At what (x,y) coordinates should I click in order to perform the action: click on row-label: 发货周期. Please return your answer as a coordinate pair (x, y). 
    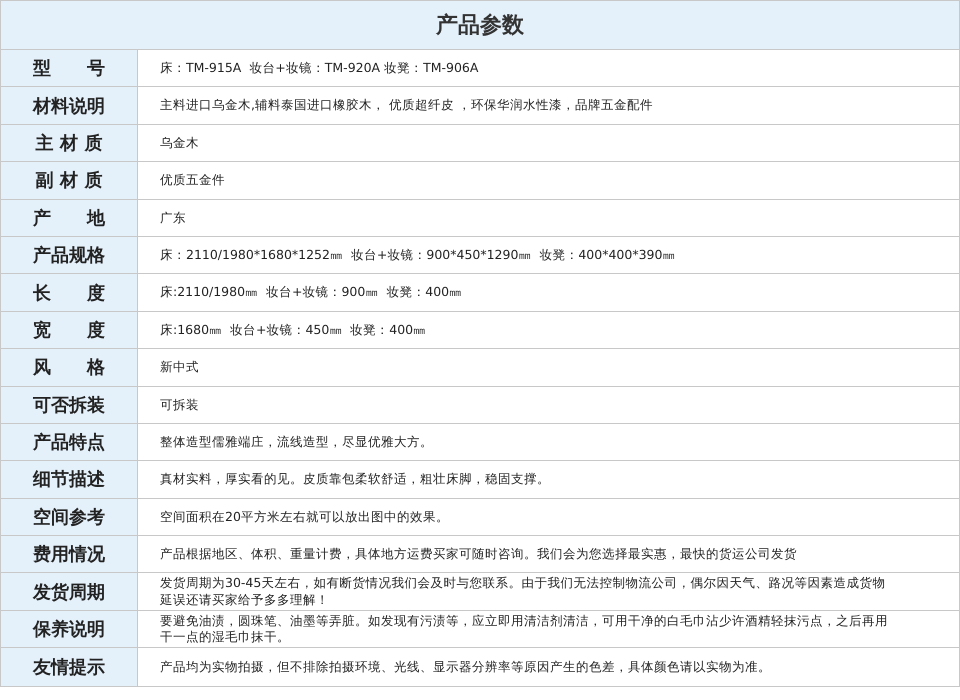
    Looking at the image, I should click on (69, 591).